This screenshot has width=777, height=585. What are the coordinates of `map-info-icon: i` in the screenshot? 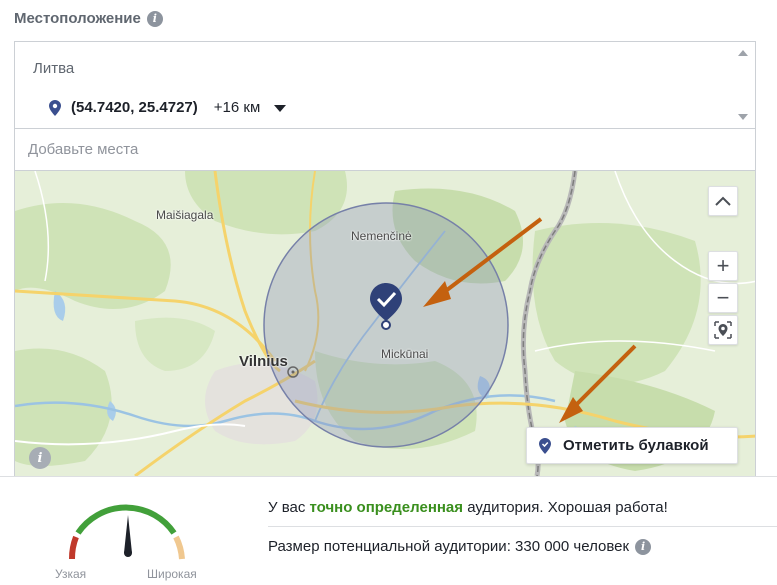 It's located at (40, 458).